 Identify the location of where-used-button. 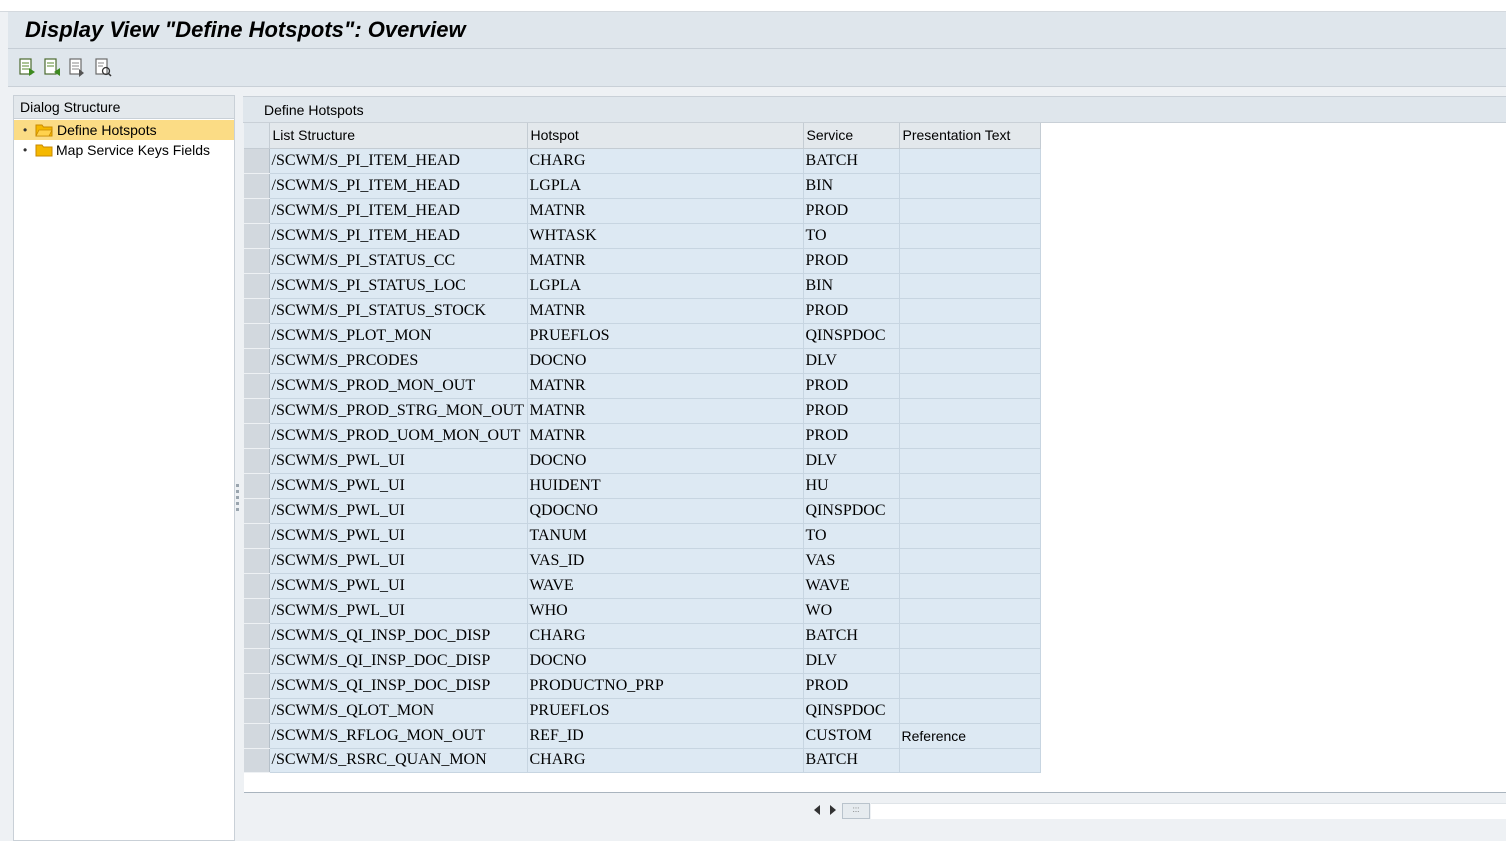
(104, 68).